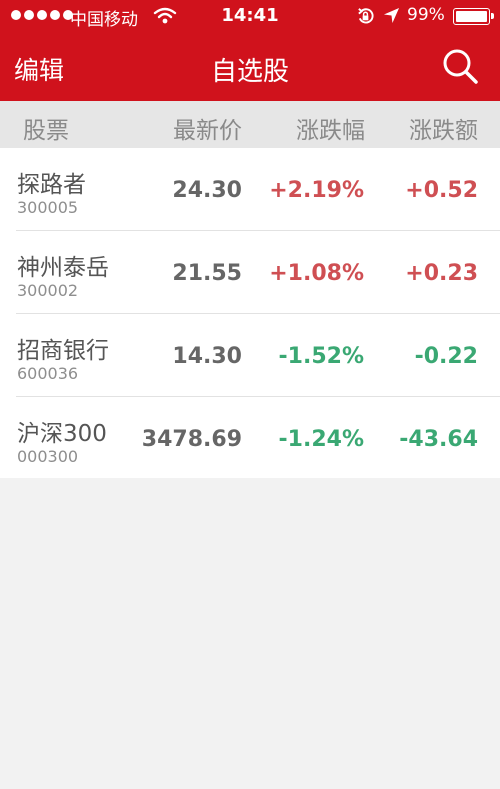  Describe the element at coordinates (250, 355) in the screenshot. I see `stock-row: 招商银行 600036 14.30 -1.52% -0.22` at that location.